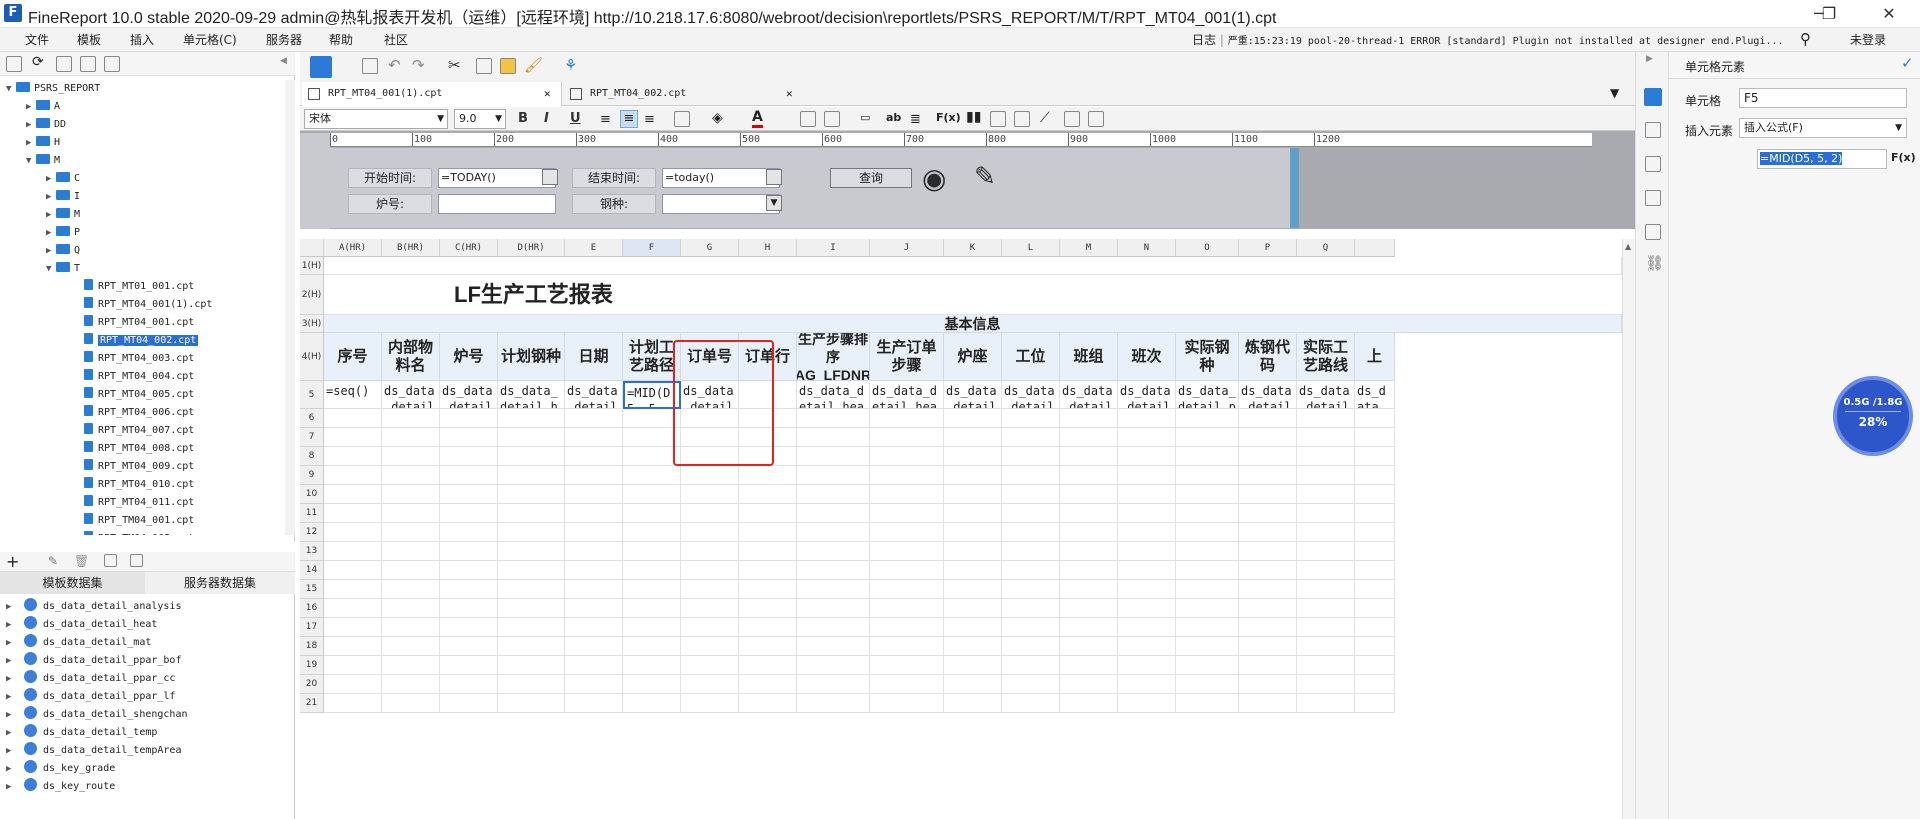 Image resolution: width=1920 pixels, height=819 pixels. Describe the element at coordinates (497, 204) in the screenshot. I see `furnace-input` at that location.